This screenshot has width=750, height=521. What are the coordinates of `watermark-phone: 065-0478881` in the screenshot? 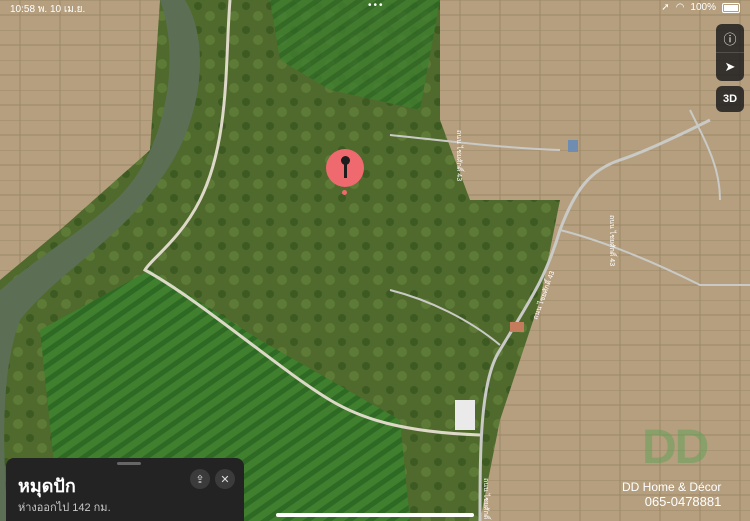 It's located at (683, 501).